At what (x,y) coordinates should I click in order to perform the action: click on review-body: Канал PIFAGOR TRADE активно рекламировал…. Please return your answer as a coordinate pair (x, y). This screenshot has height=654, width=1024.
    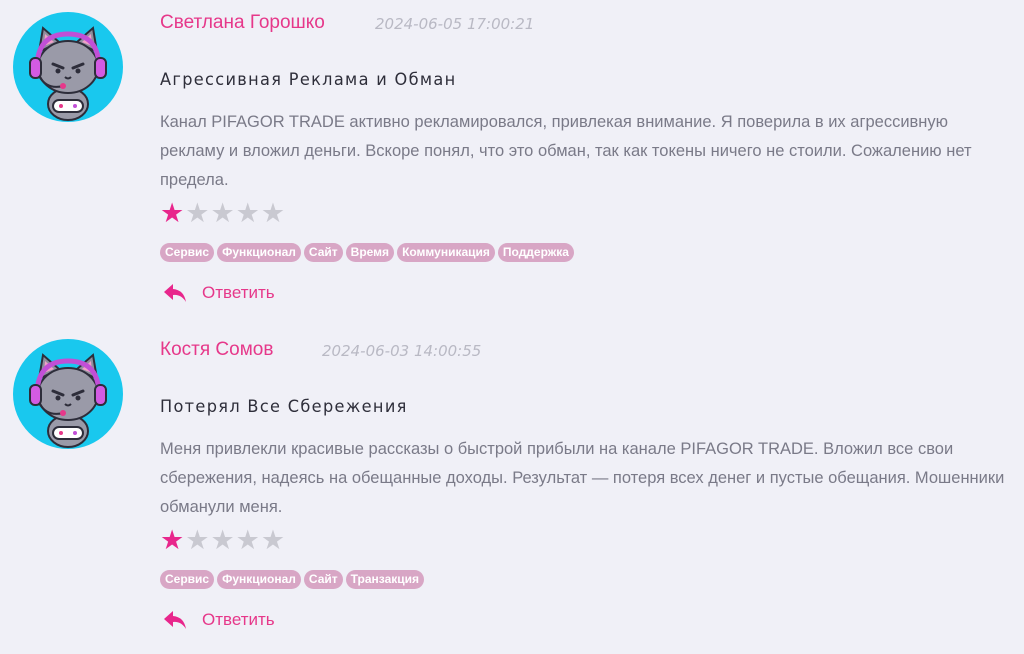
    Looking at the image, I should click on (566, 151).